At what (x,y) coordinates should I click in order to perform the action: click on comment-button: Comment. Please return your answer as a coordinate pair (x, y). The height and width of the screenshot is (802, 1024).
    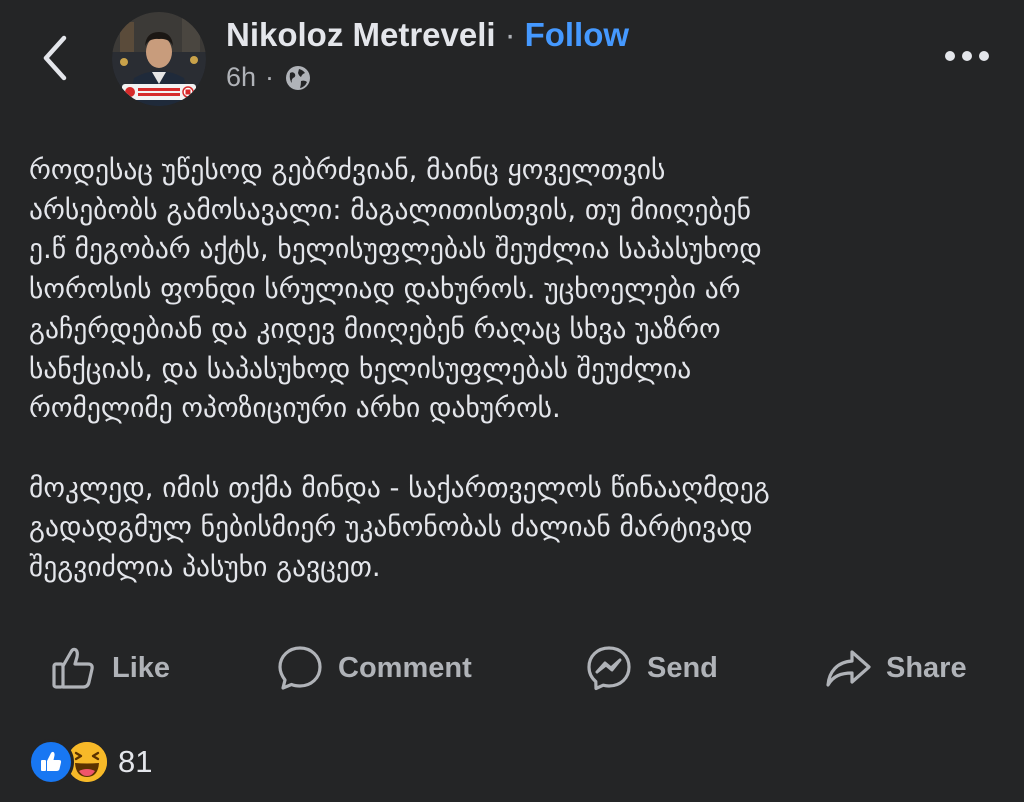
    Looking at the image, I should click on (374, 668).